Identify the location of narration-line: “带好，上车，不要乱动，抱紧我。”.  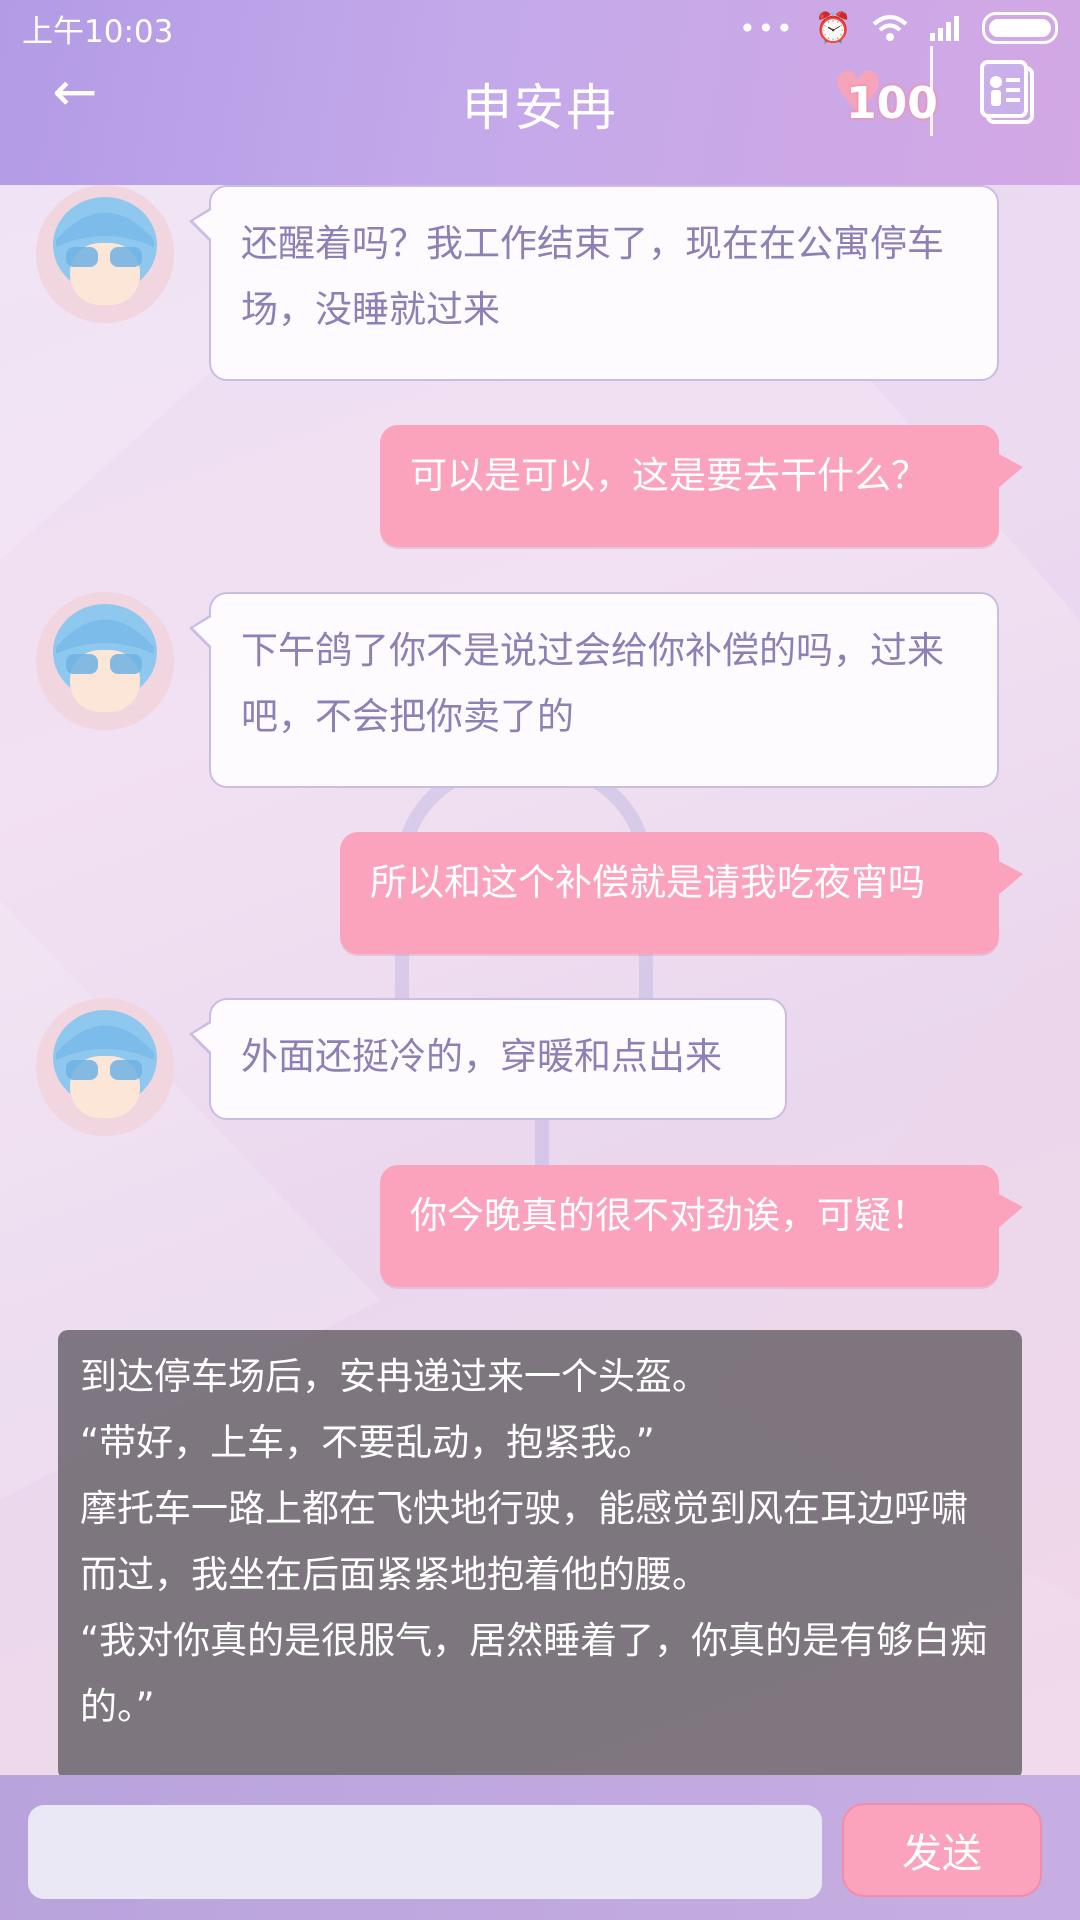
(367, 1442).